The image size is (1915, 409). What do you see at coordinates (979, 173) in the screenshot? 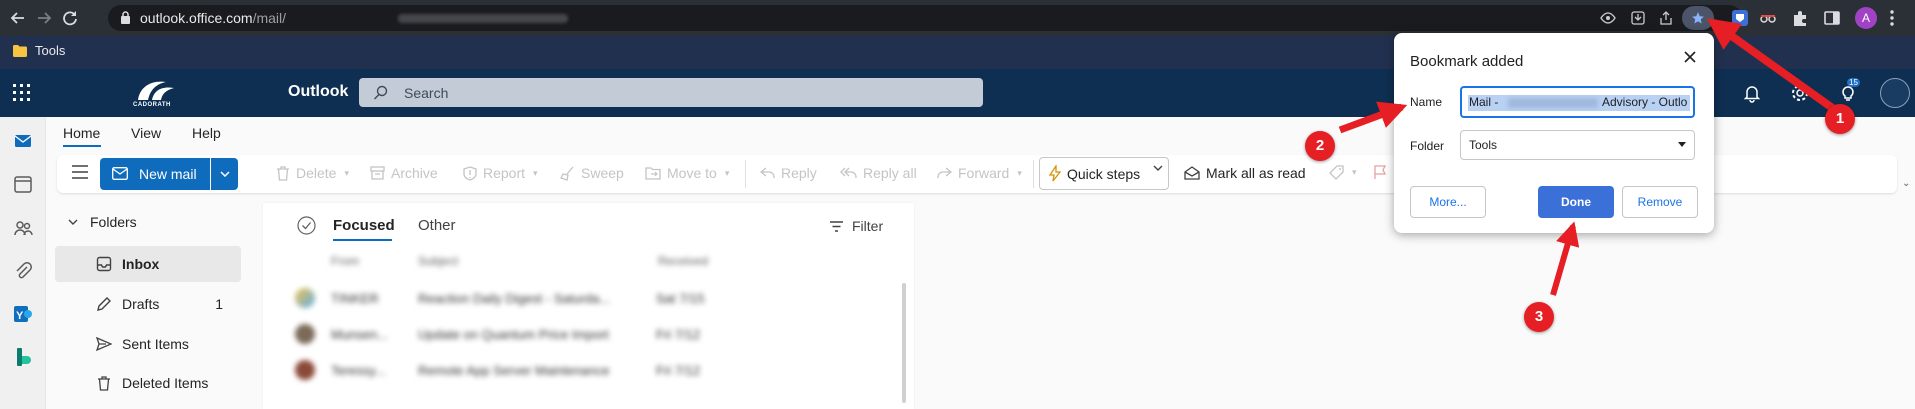
I see `forward-mail-button: Forward ▾` at bounding box center [979, 173].